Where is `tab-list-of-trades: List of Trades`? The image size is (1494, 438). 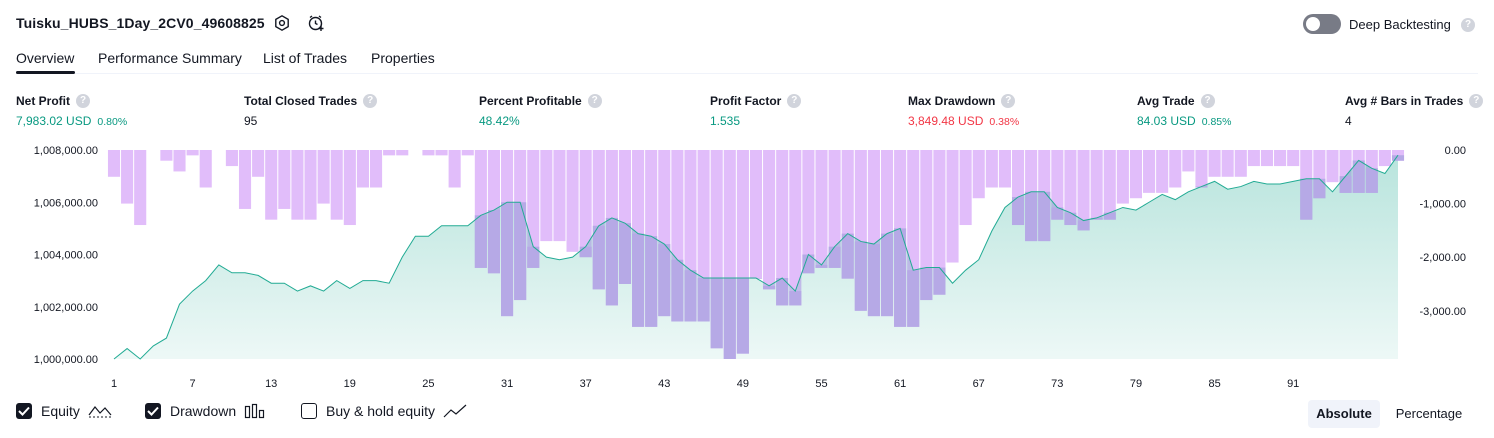
tab-list-of-trades: List of Trades is located at coordinates (305, 58).